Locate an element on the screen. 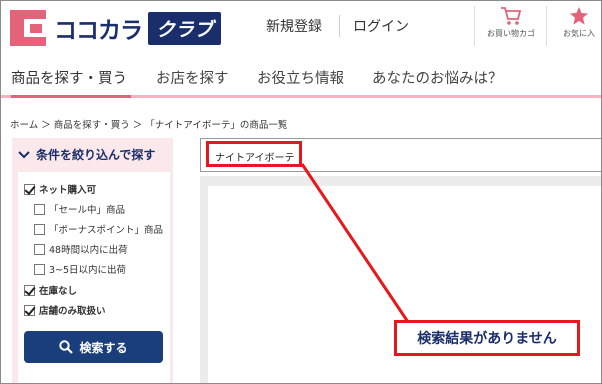  no-results-callout: 検索結果がありません is located at coordinates (487, 338).